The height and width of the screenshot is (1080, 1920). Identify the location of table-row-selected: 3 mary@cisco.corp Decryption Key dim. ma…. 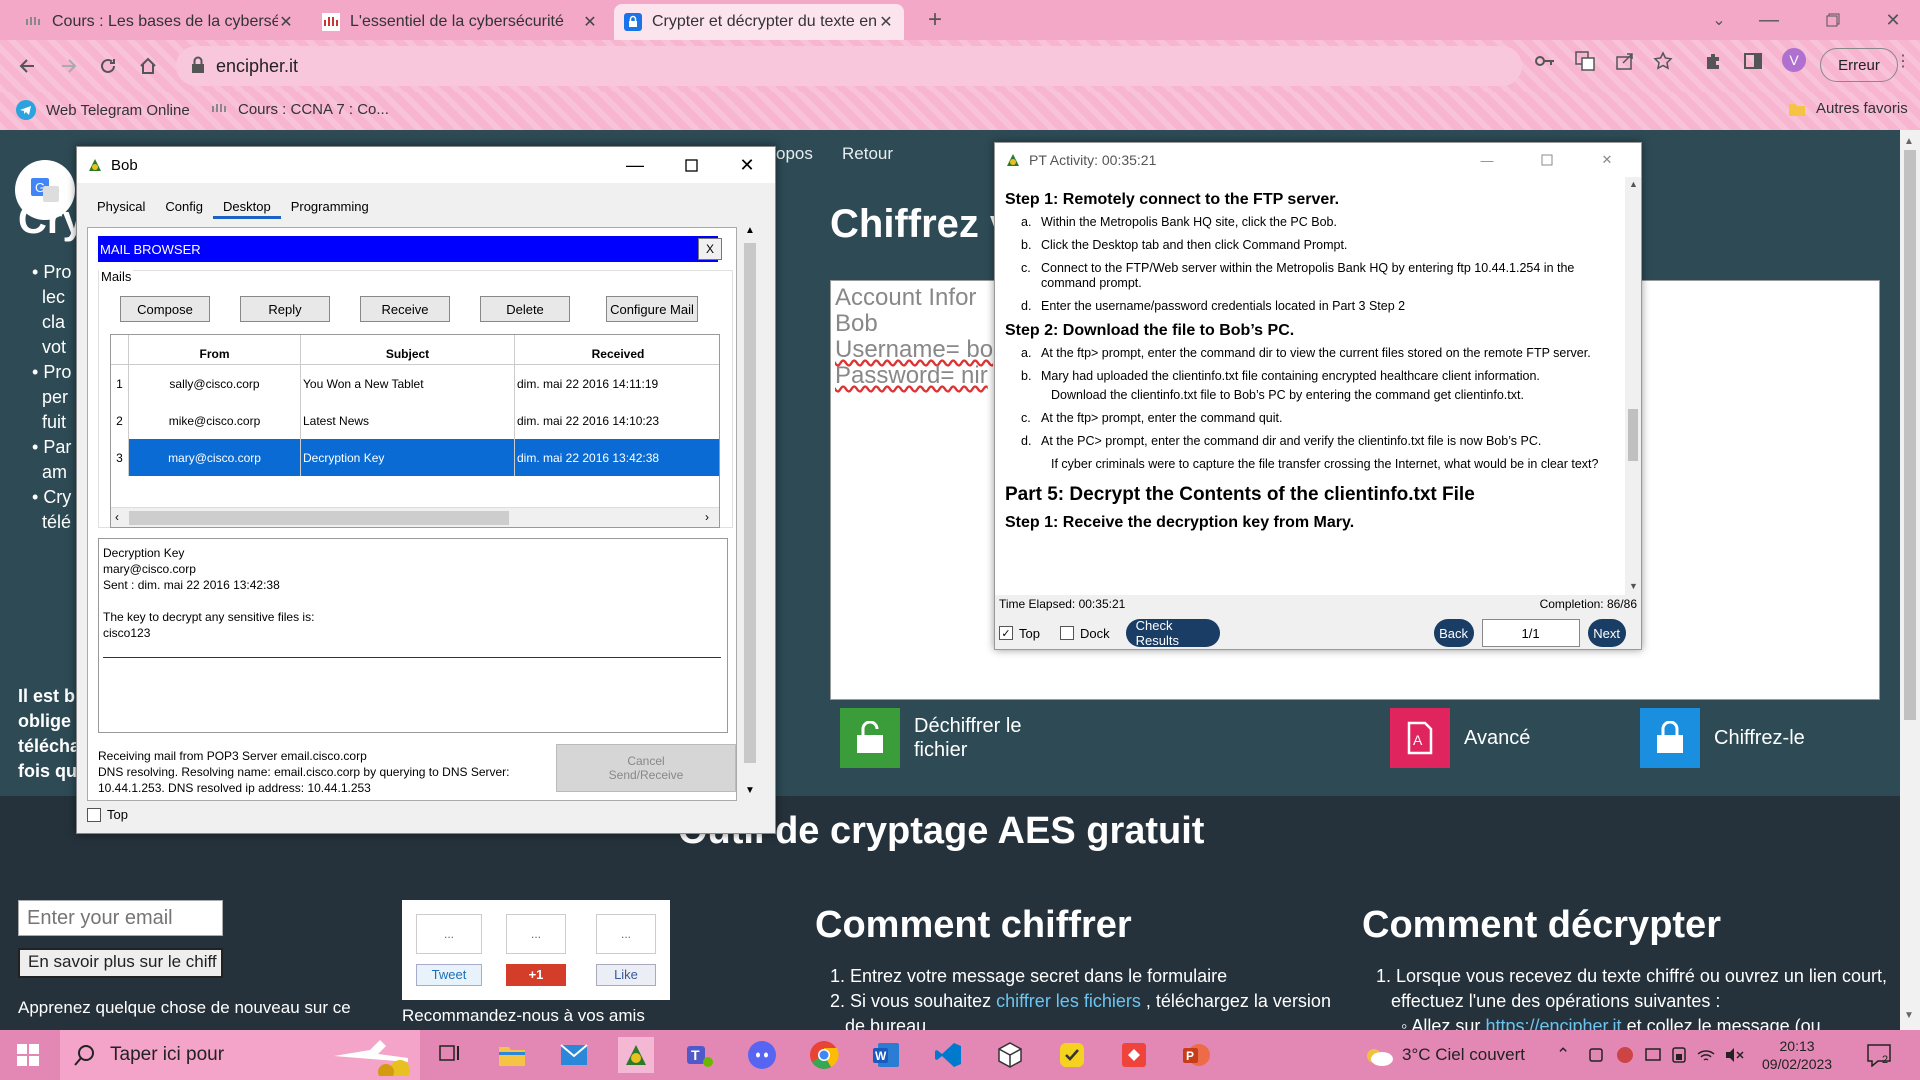
(415, 457).